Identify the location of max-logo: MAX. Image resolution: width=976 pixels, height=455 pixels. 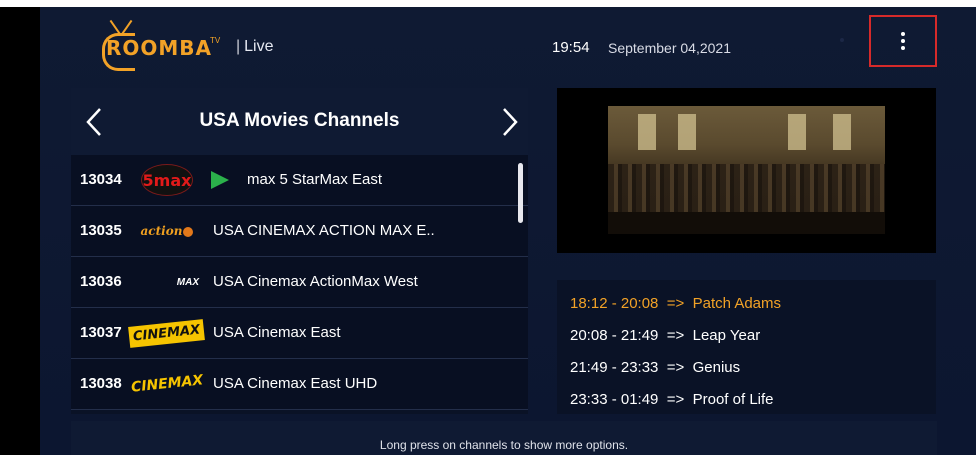
(187, 282).